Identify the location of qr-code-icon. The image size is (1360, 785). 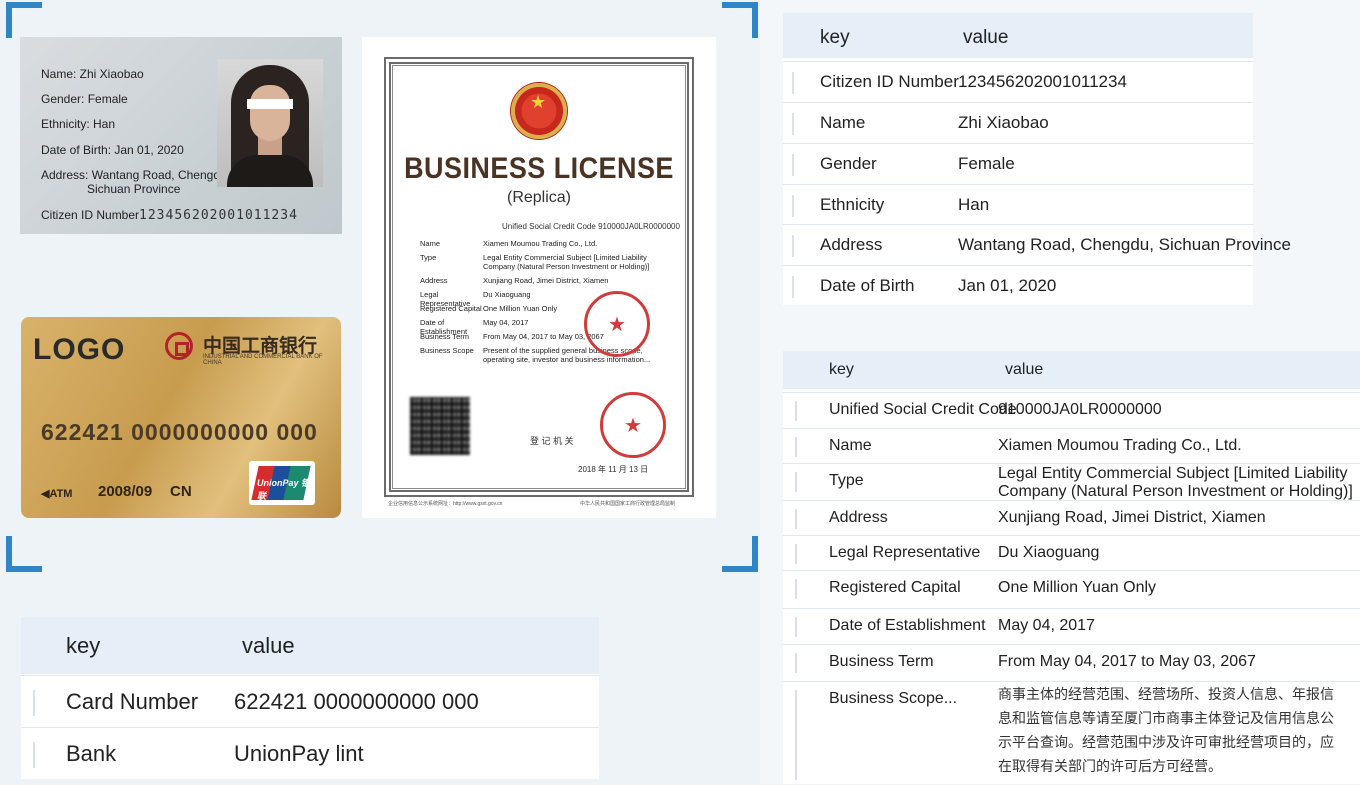
(440, 426).